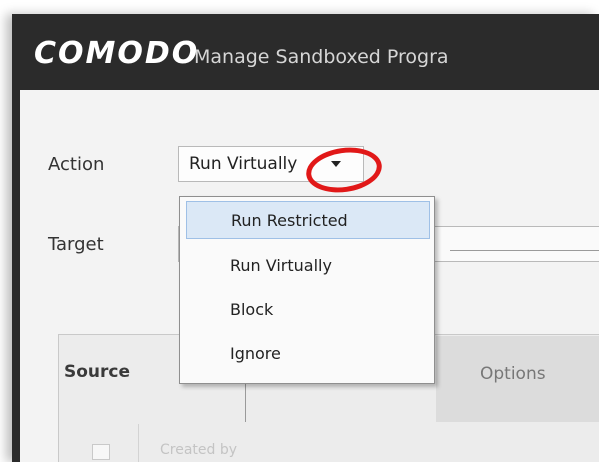  Describe the element at coordinates (255, 353) in the screenshot. I see `menu-item-label: Ignore` at that location.